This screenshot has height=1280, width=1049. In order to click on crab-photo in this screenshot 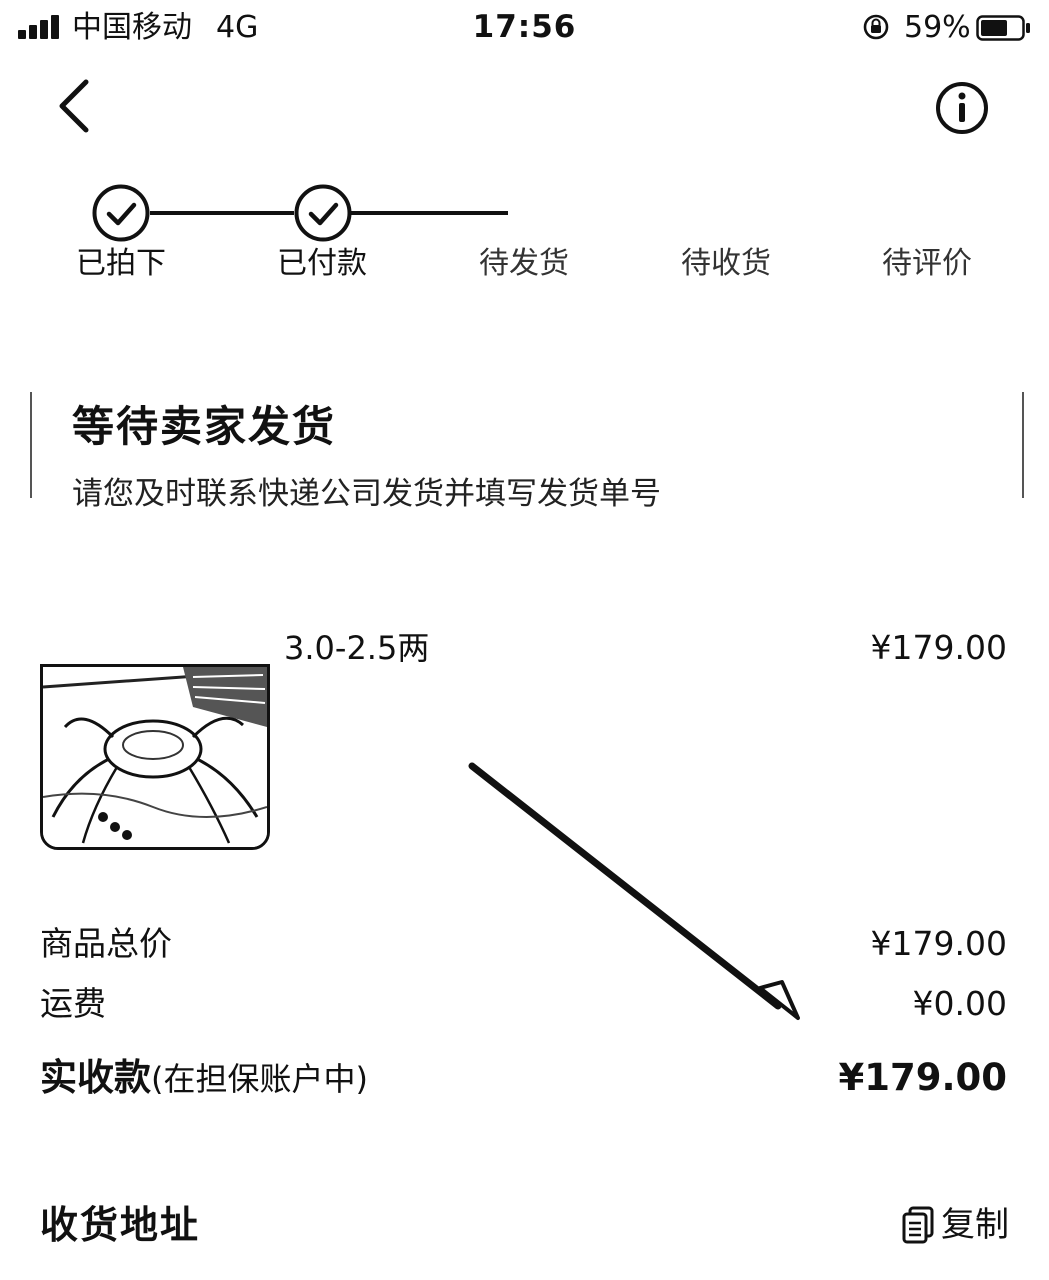, I will do `click(155, 757)`.